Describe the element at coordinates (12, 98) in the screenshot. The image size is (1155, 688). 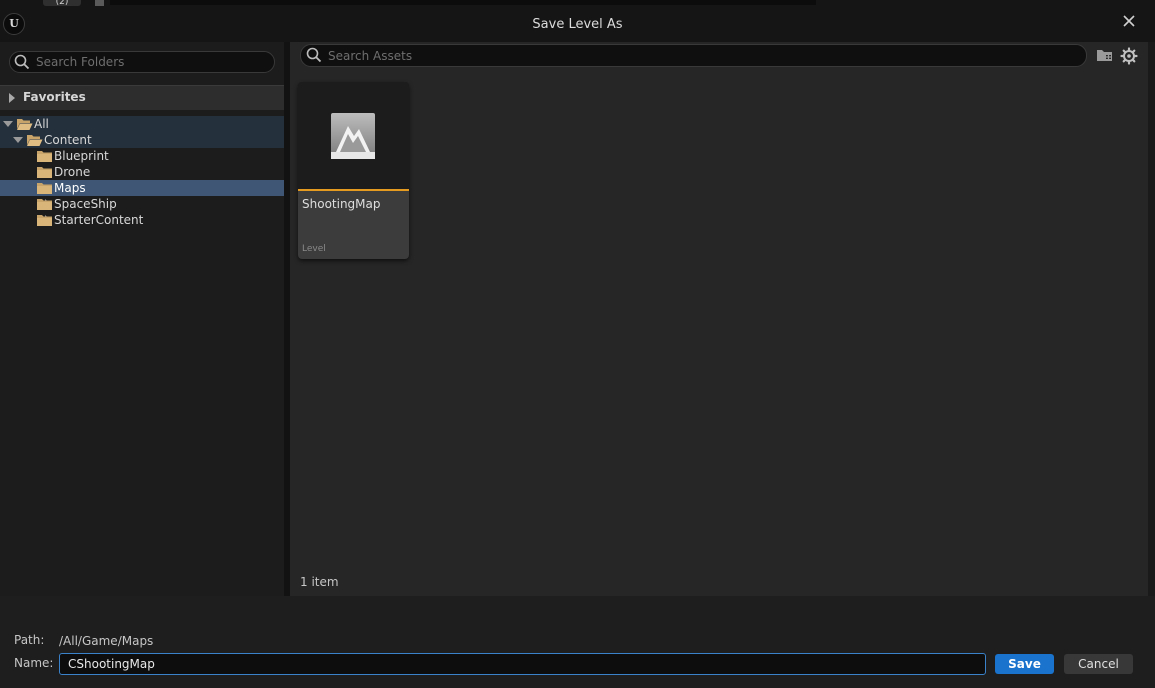
I see `expand-right-icon` at that location.